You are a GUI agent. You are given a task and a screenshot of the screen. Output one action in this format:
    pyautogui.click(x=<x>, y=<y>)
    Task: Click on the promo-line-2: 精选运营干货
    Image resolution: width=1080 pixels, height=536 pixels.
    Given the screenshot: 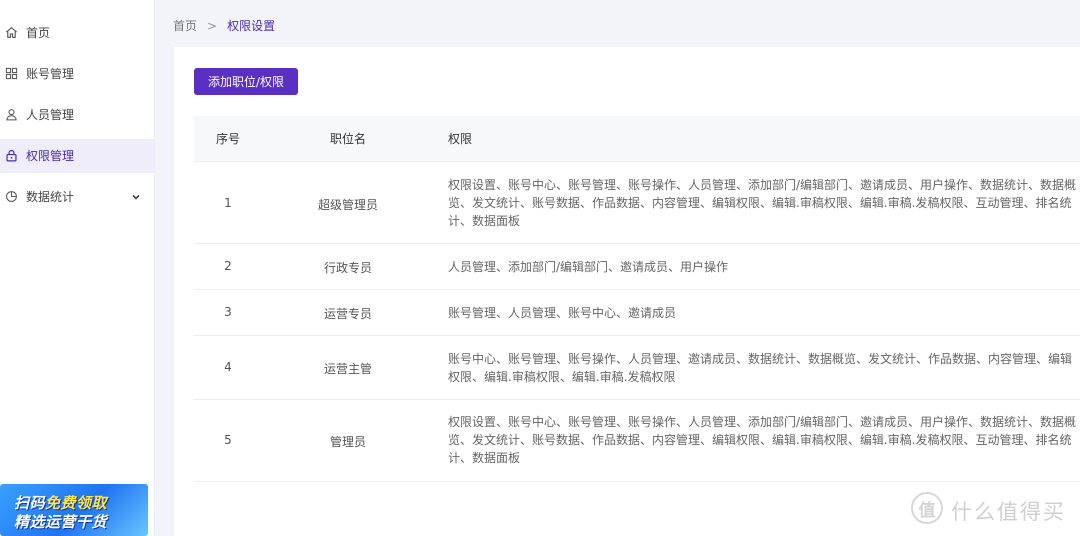 What is the action you would take?
    pyautogui.click(x=61, y=522)
    